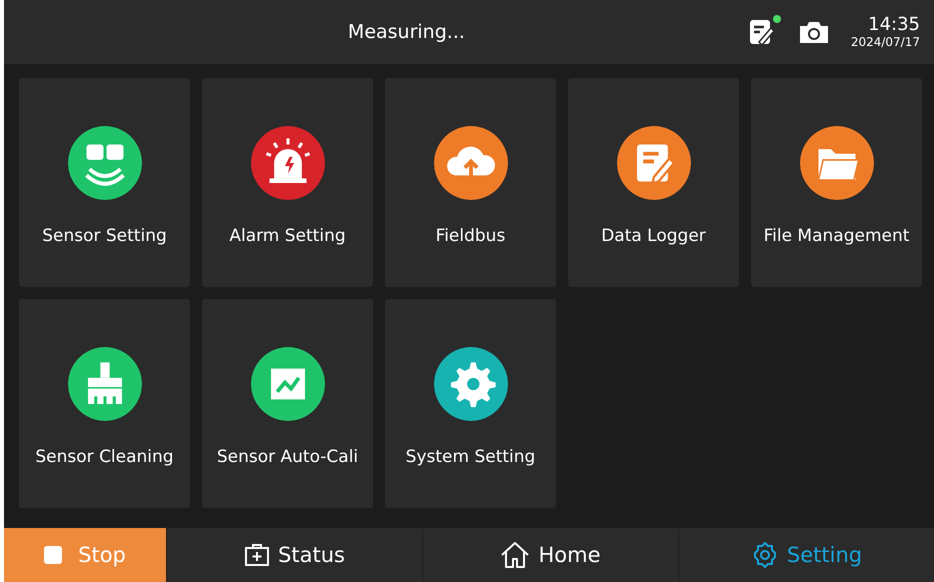 The image size is (934, 582). I want to click on menu-tile: Sensor Cleaning, so click(104, 403).